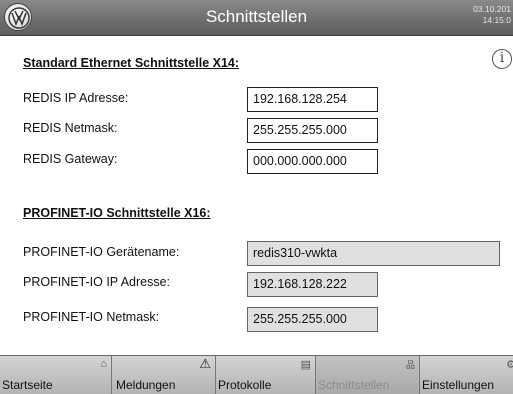 Image resolution: width=513 pixels, height=394 pixels. I want to click on tab-meldungen: ⚠ Meldungen, so click(164, 375).